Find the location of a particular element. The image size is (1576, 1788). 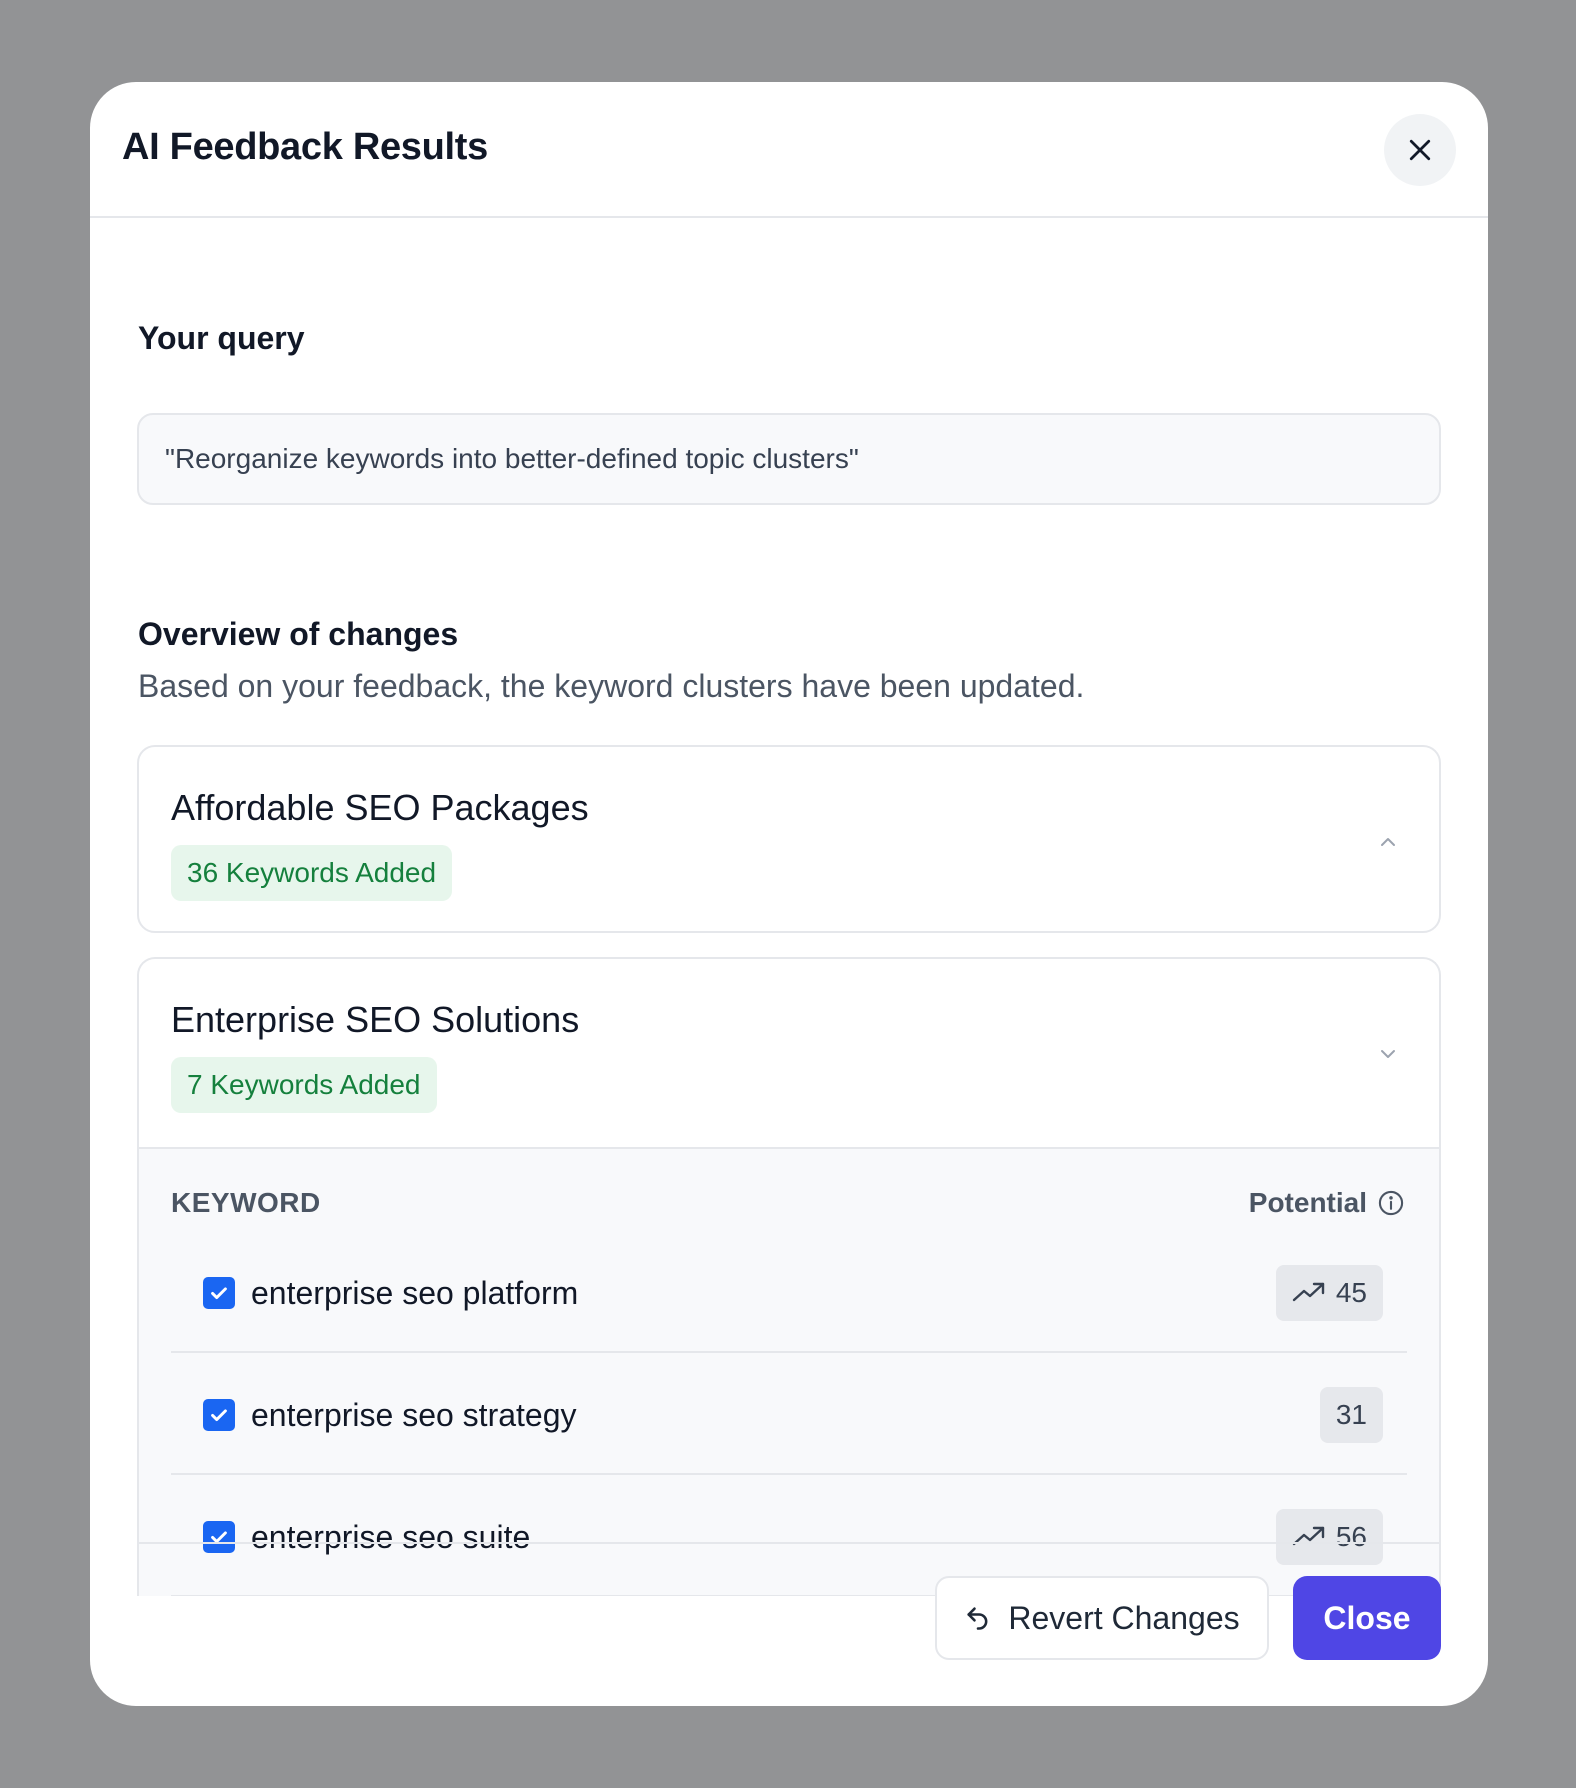

close-dialog-button is located at coordinates (1420, 150).